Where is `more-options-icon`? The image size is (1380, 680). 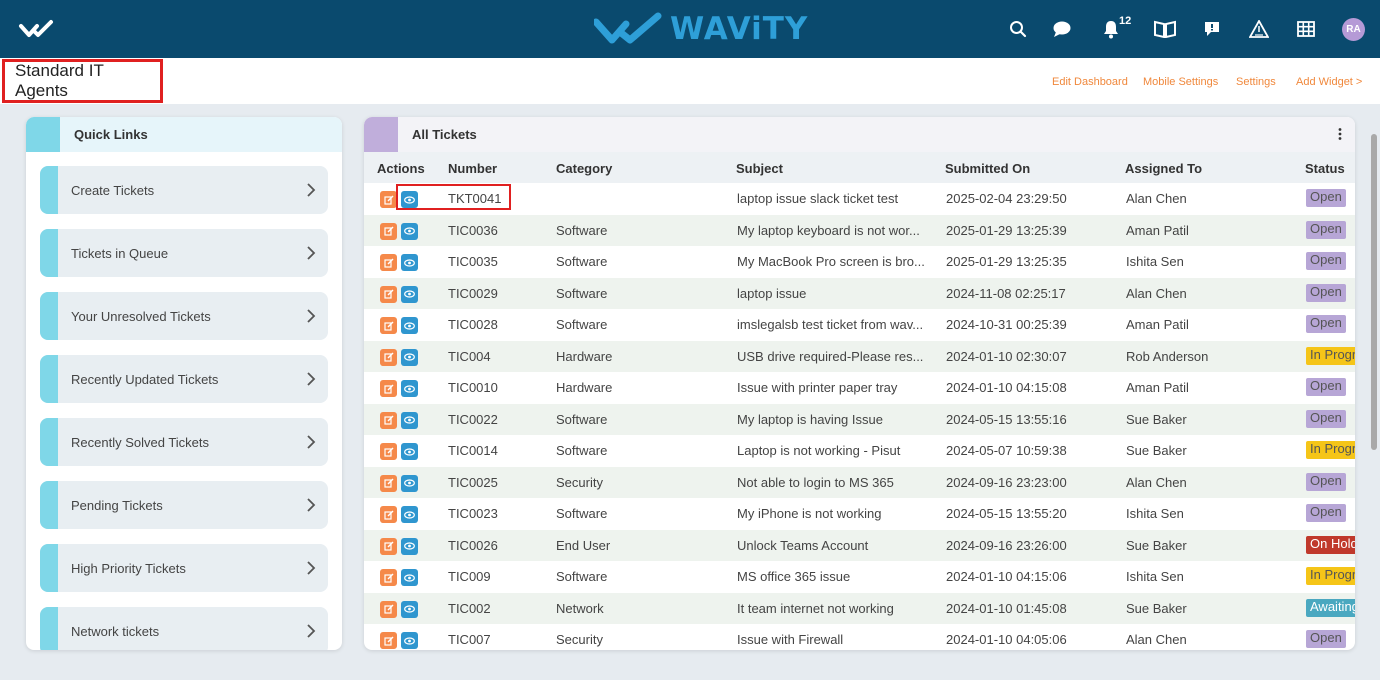 more-options-icon is located at coordinates (1340, 134).